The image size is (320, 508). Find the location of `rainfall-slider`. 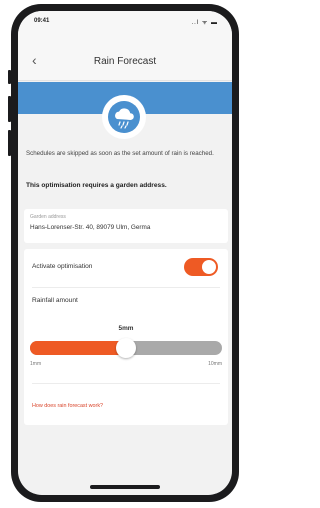

rainfall-slider is located at coordinates (126, 348).